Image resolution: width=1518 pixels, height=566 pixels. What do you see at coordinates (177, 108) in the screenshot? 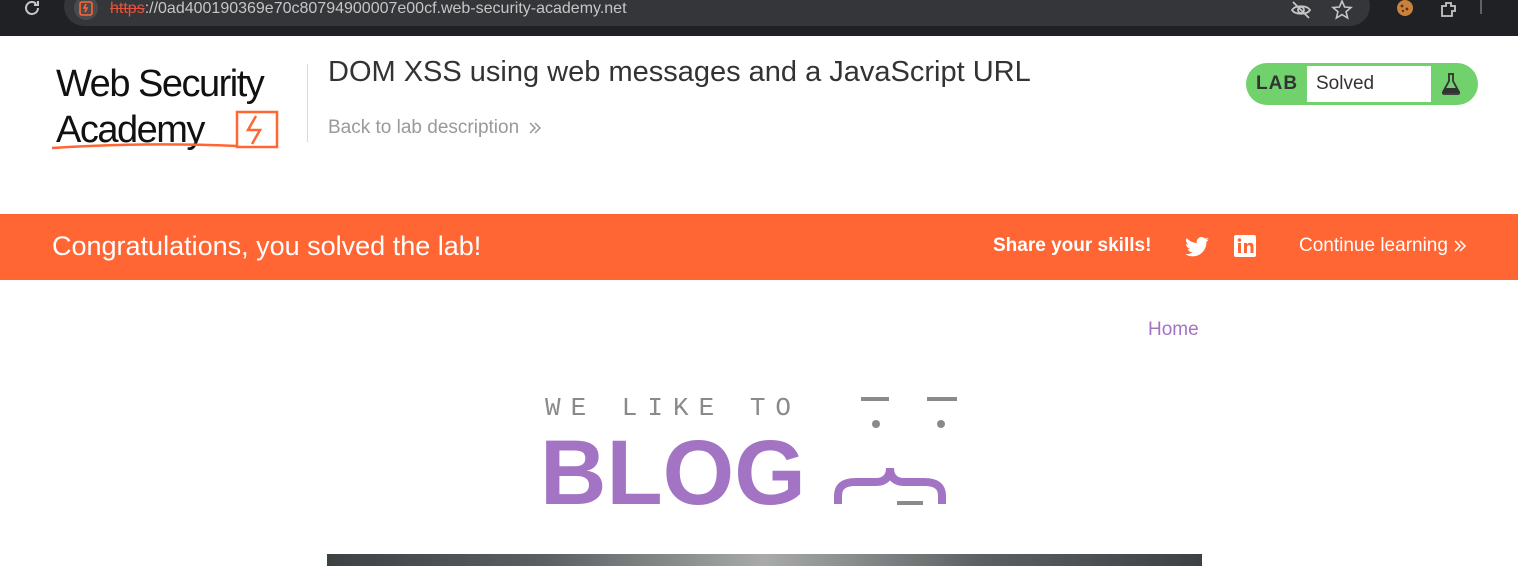
I see `web-security-academy-logo: Web Security Academy` at bounding box center [177, 108].